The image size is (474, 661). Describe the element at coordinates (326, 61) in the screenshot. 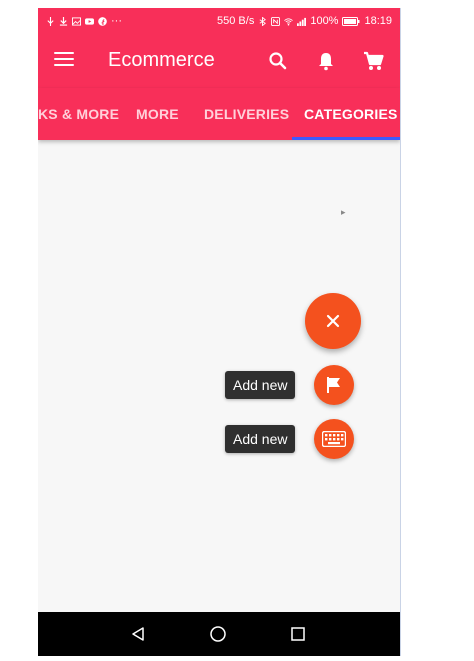

I see `notifications-bell-icon` at that location.